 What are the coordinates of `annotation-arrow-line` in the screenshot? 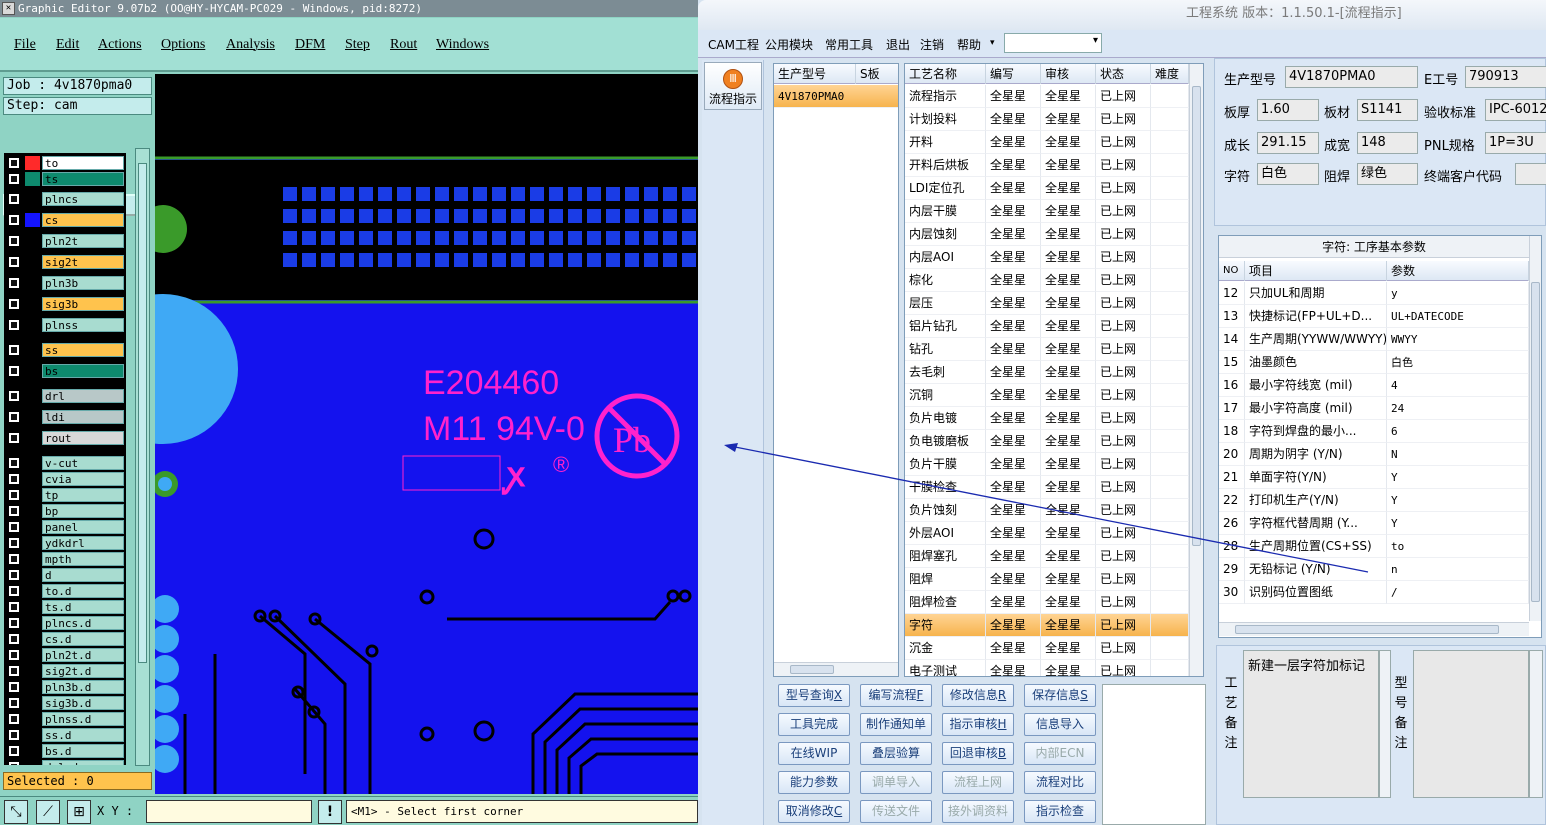 It's located at (1049, 509).